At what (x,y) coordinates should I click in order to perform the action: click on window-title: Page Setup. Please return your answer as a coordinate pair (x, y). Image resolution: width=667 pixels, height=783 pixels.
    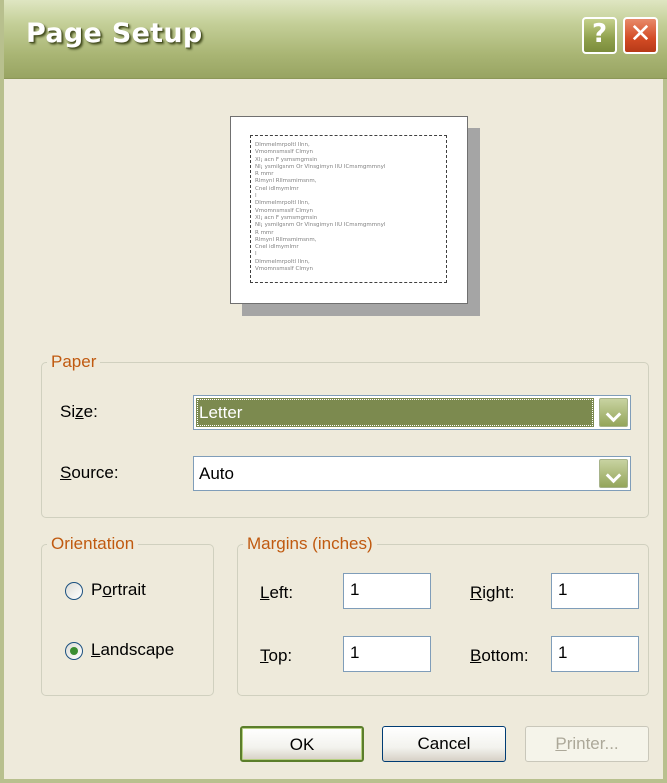
    Looking at the image, I should click on (114, 33).